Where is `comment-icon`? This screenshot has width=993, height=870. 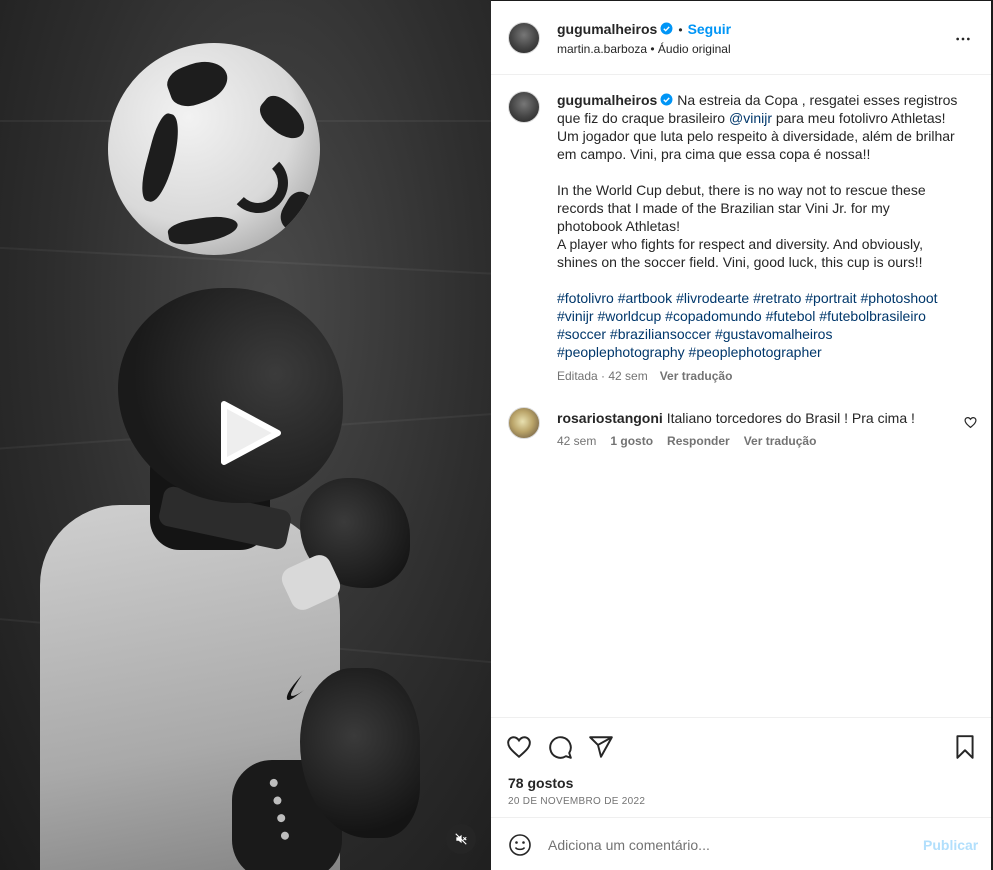 comment-icon is located at coordinates (560, 747).